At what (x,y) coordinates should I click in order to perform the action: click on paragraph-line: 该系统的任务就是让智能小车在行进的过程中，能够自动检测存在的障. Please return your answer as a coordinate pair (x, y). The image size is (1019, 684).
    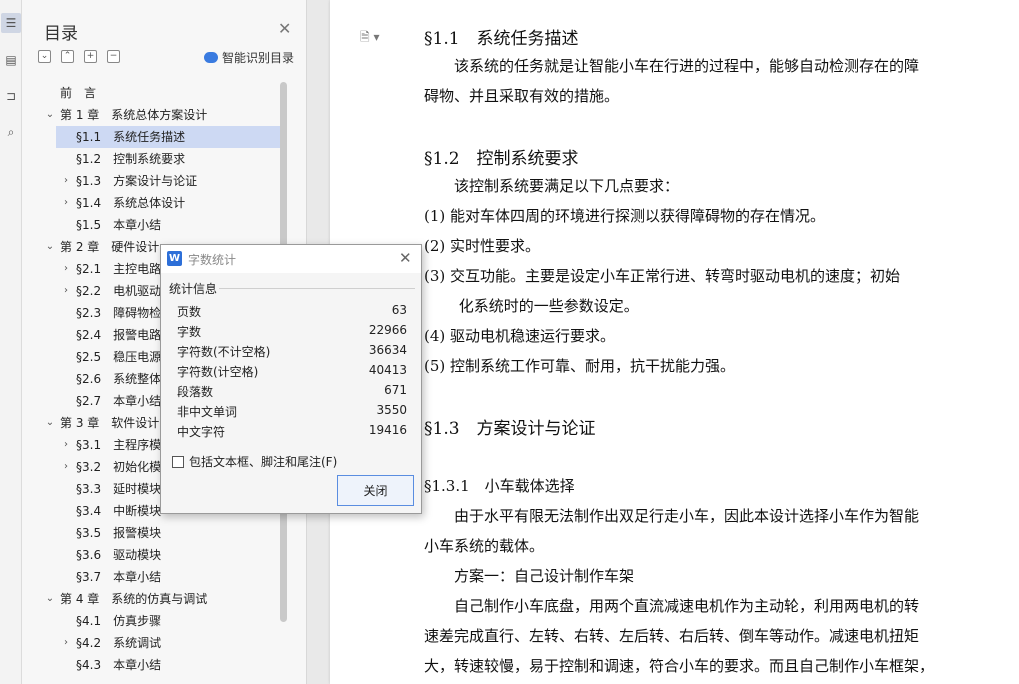
    Looking at the image, I should click on (672, 66).